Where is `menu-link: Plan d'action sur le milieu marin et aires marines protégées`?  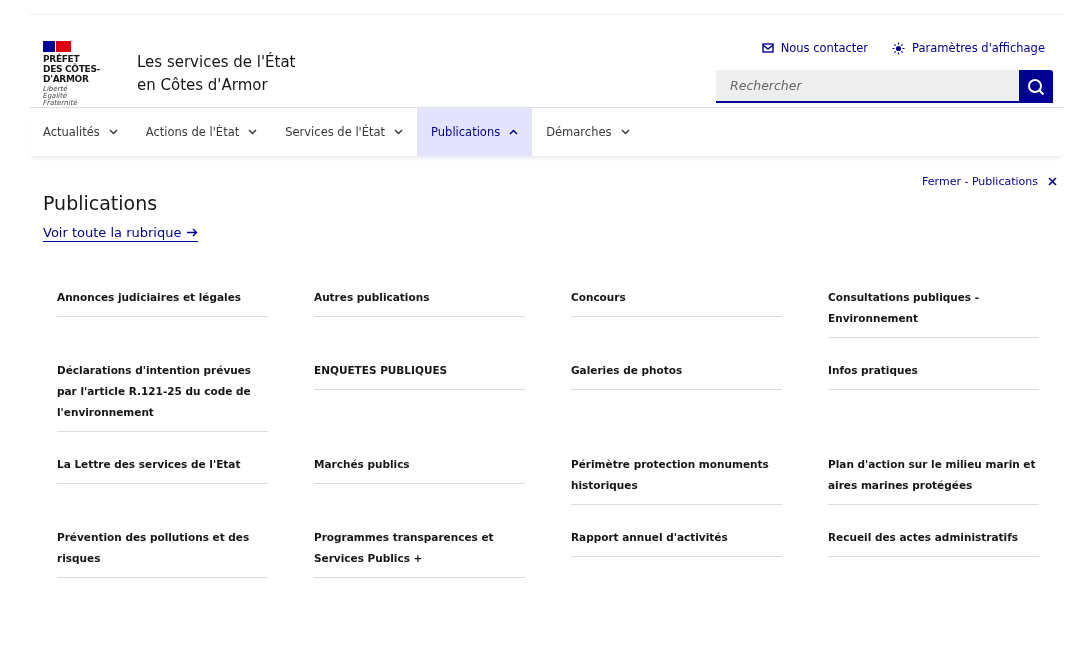 menu-link: Plan d'action sur le milieu marin et aires marines protégées is located at coordinates (933, 479).